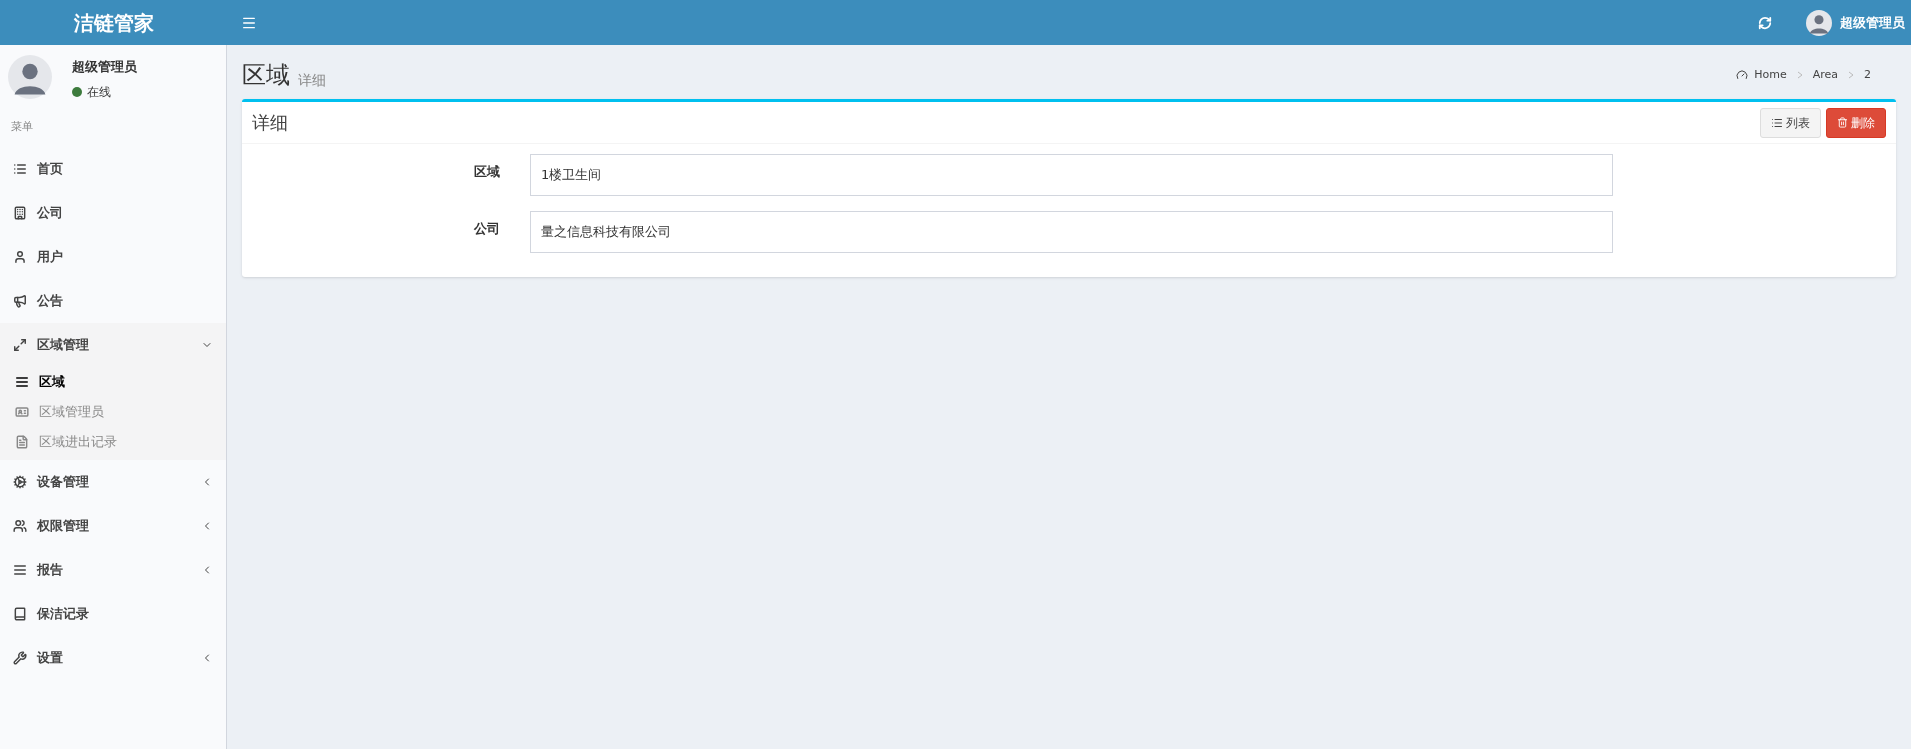 The height and width of the screenshot is (749, 1911). Describe the element at coordinates (20, 257) in the screenshot. I see `user-icon` at that location.